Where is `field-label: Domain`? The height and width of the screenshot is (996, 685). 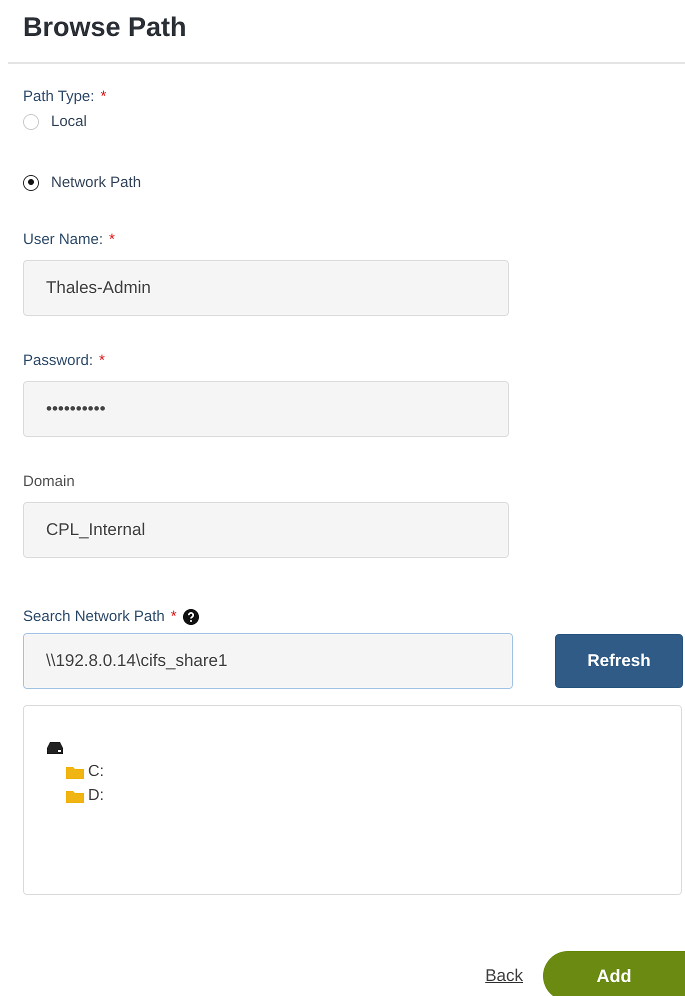 field-label: Domain is located at coordinates (49, 481).